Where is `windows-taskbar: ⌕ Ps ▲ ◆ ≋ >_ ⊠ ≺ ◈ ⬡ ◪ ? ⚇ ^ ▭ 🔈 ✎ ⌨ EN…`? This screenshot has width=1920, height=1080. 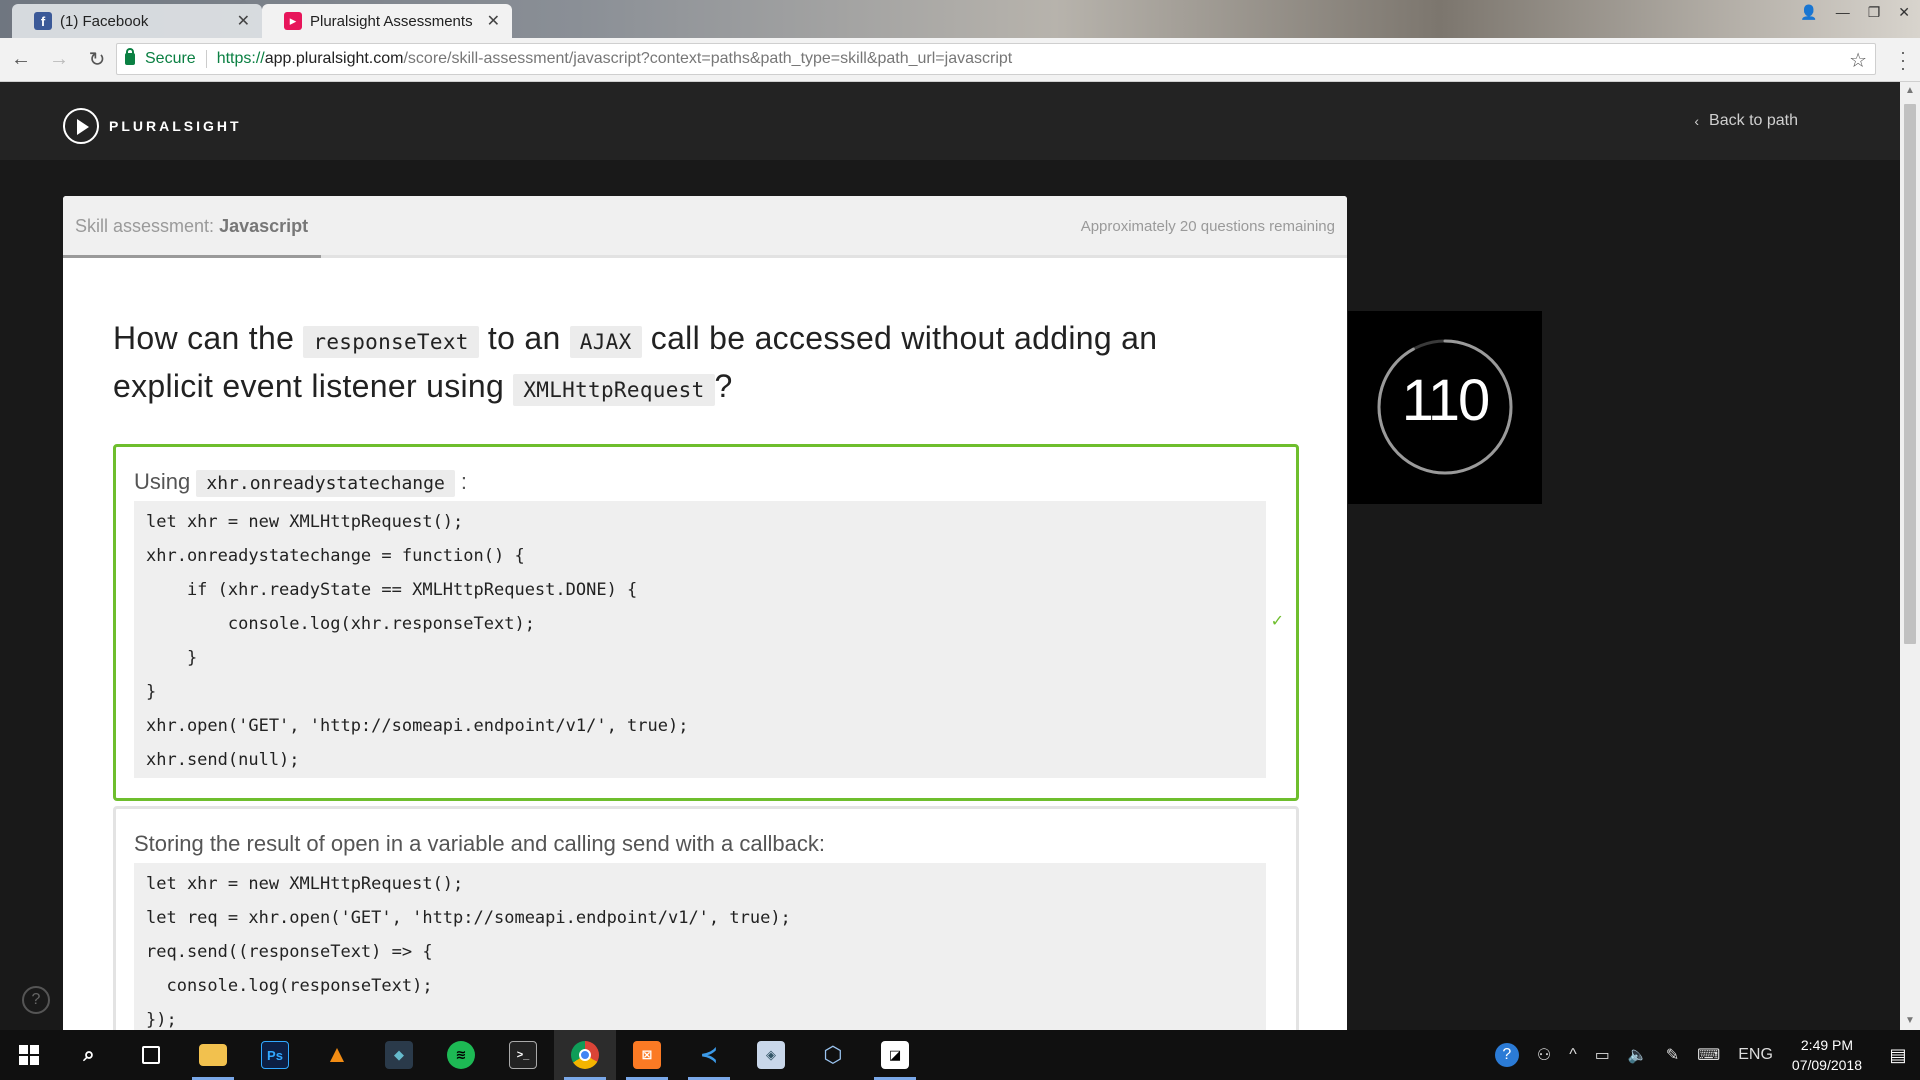
windows-taskbar: ⌕ Ps ▲ ◆ ≋ >_ ⊠ ≺ ◈ ⬡ ◪ ? ⚇ ^ ▭ 🔈 ✎ ⌨ EN… is located at coordinates (960, 1055).